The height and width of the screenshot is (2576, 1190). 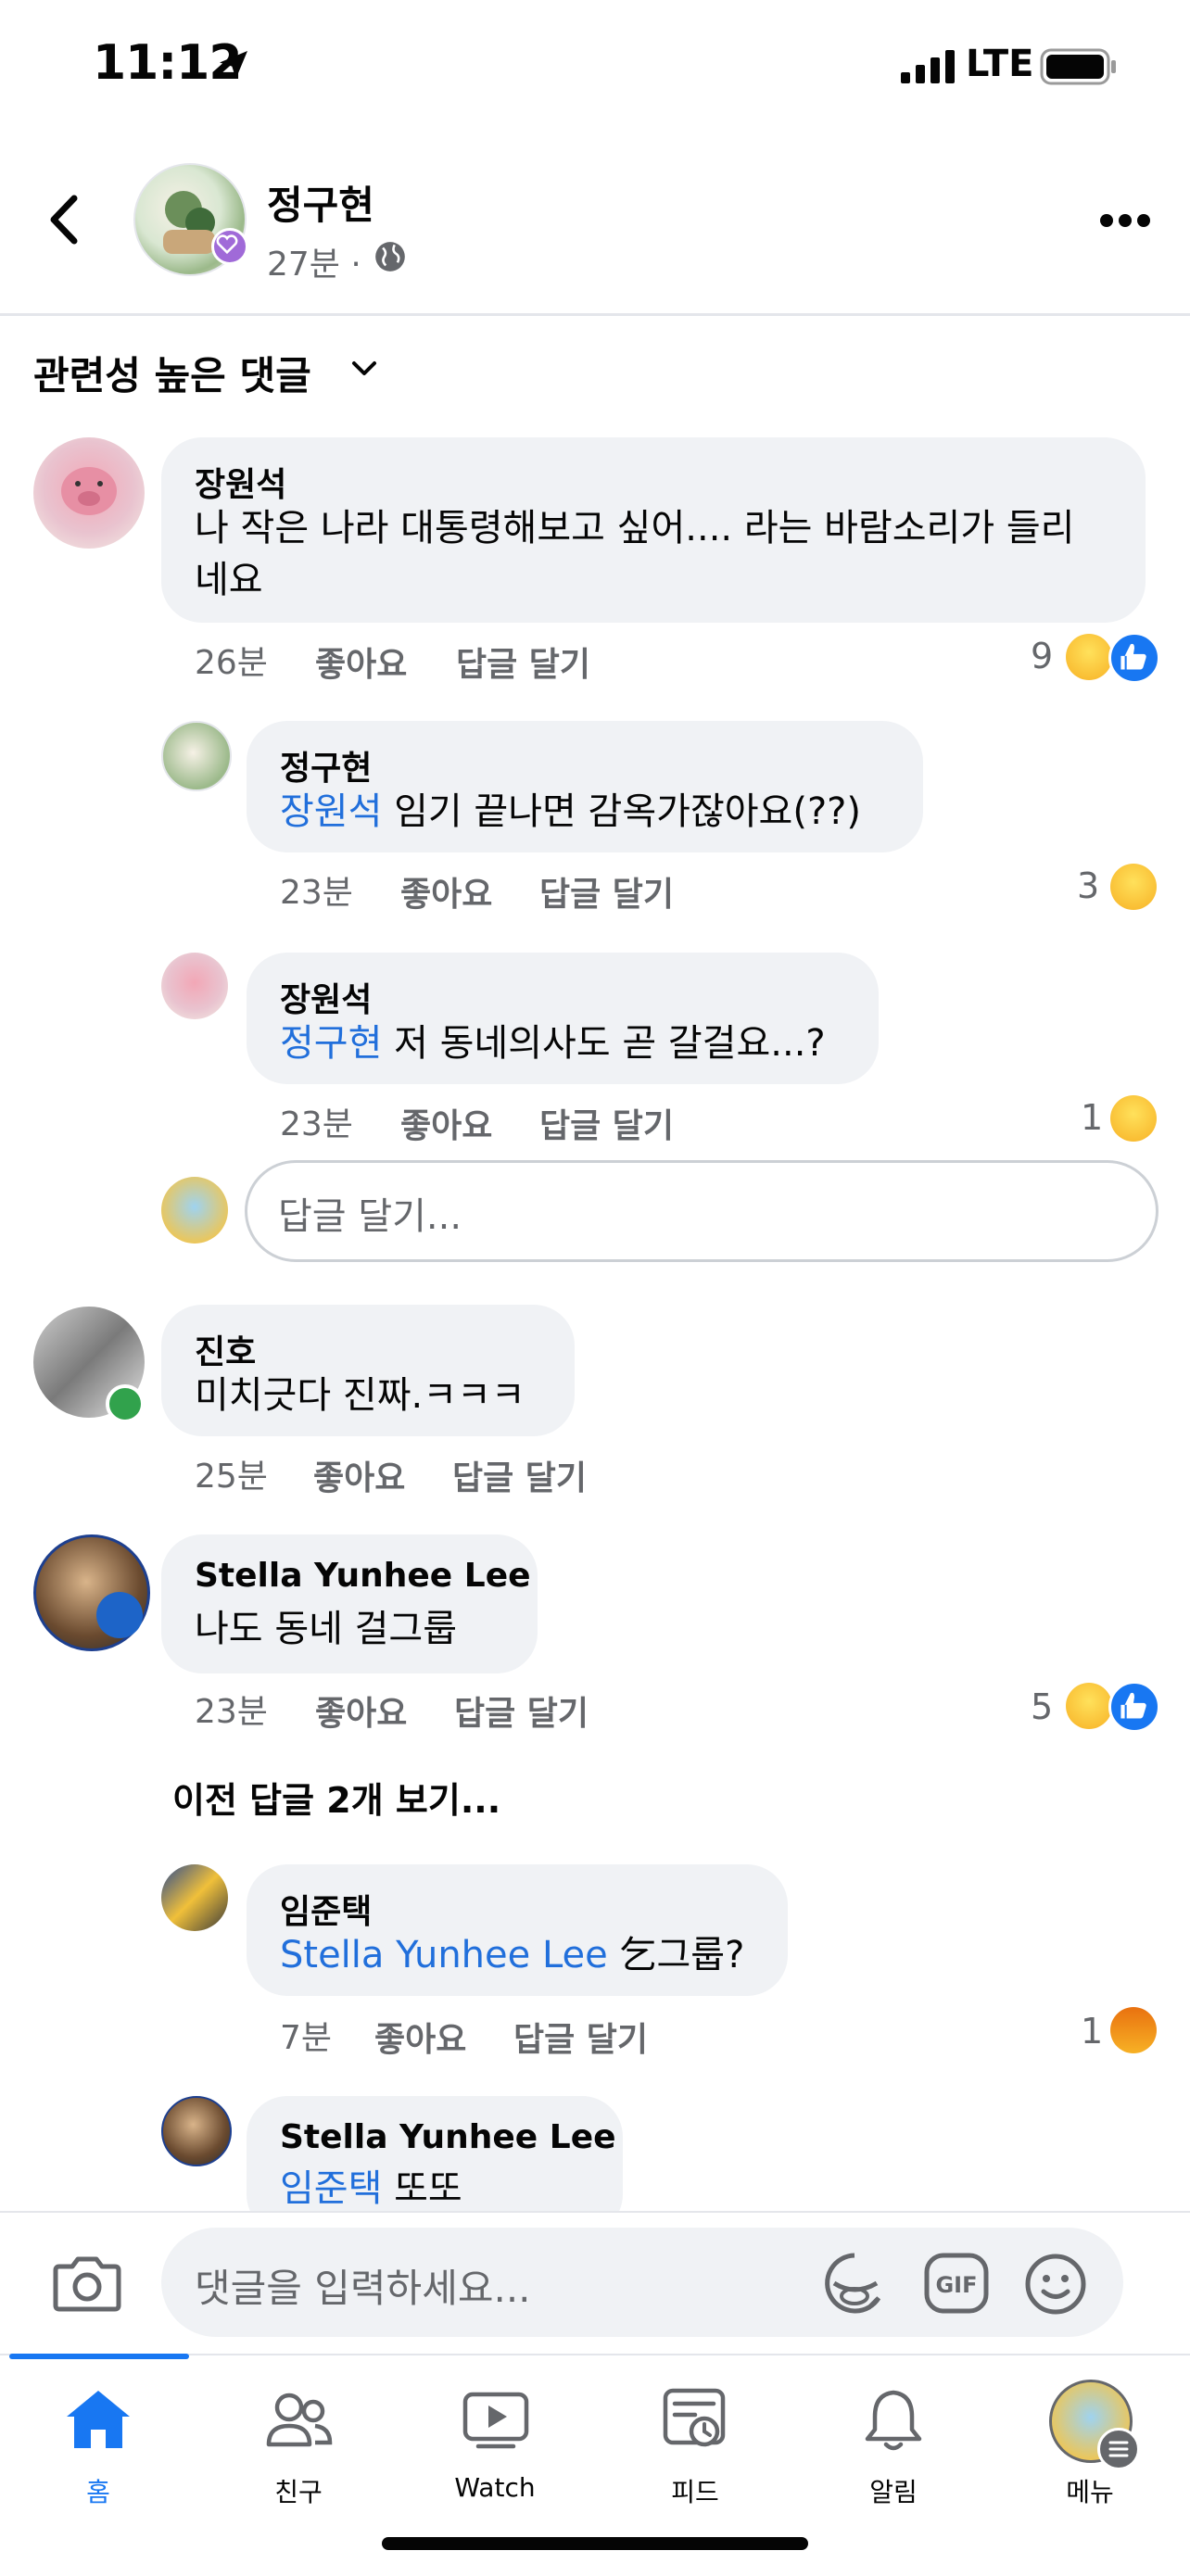 What do you see at coordinates (1042, 656) in the screenshot?
I see `reaction-count: 9` at bounding box center [1042, 656].